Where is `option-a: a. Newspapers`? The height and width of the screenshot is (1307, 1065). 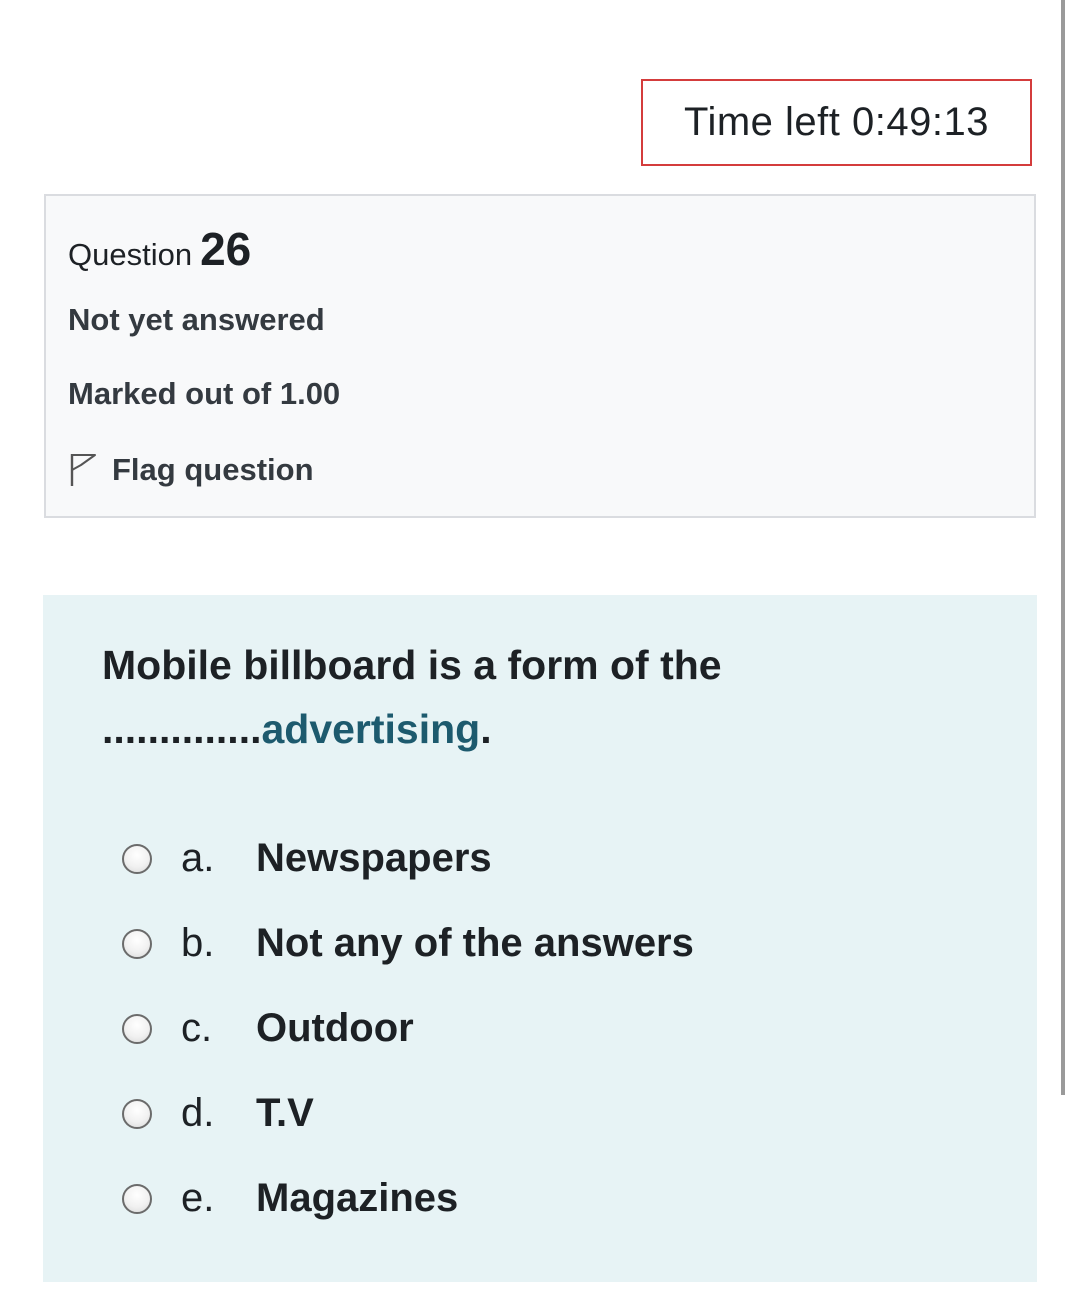 option-a: a. Newspapers is located at coordinates (307, 858).